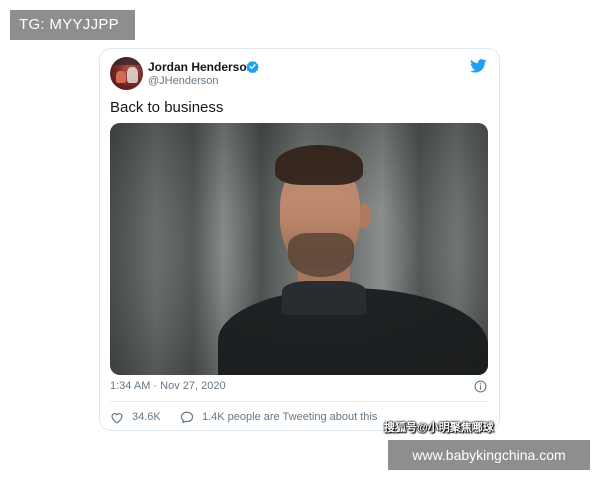  Describe the element at coordinates (289, 417) in the screenshot. I see `tweeting-about-link: 1.4K people are Tweeting about this` at that location.